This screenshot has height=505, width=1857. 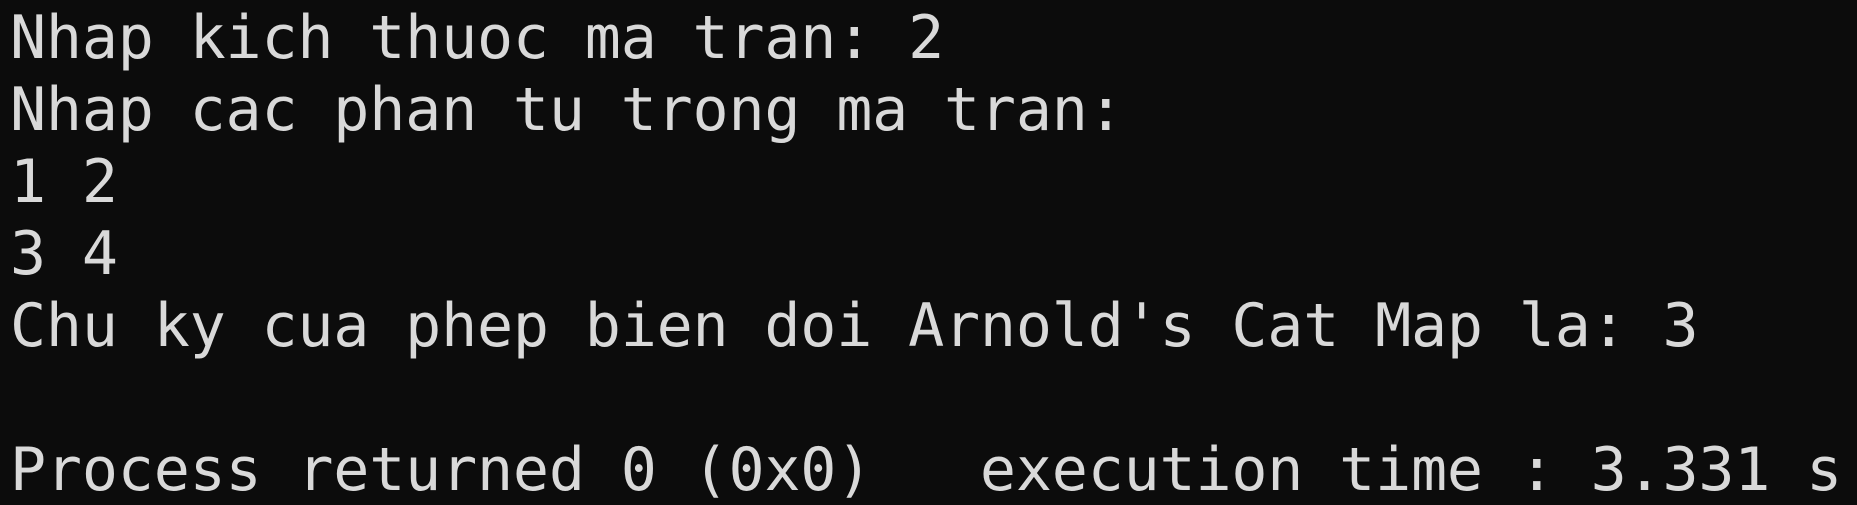 What do you see at coordinates (477, 38) in the screenshot?
I see `prompt-matrix-size: Nhap kich thuoc ma tran: 2` at bounding box center [477, 38].